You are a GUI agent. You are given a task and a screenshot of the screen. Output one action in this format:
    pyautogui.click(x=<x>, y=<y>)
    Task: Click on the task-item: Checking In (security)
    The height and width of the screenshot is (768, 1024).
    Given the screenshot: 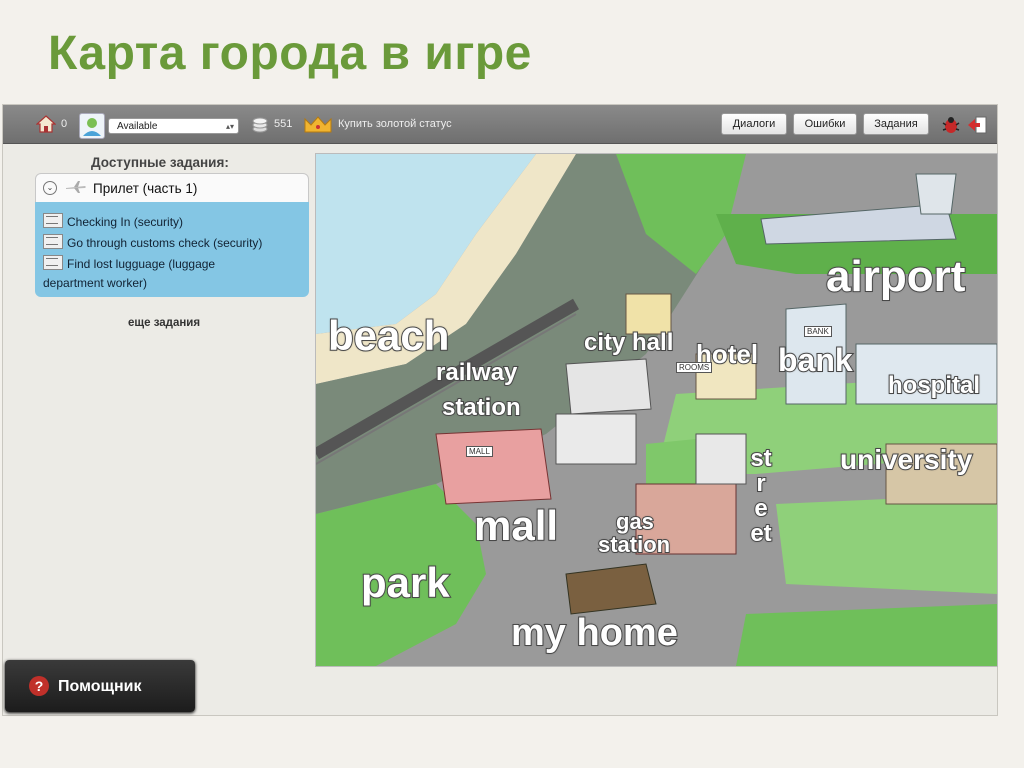 What is the action you would take?
    pyautogui.click(x=113, y=222)
    